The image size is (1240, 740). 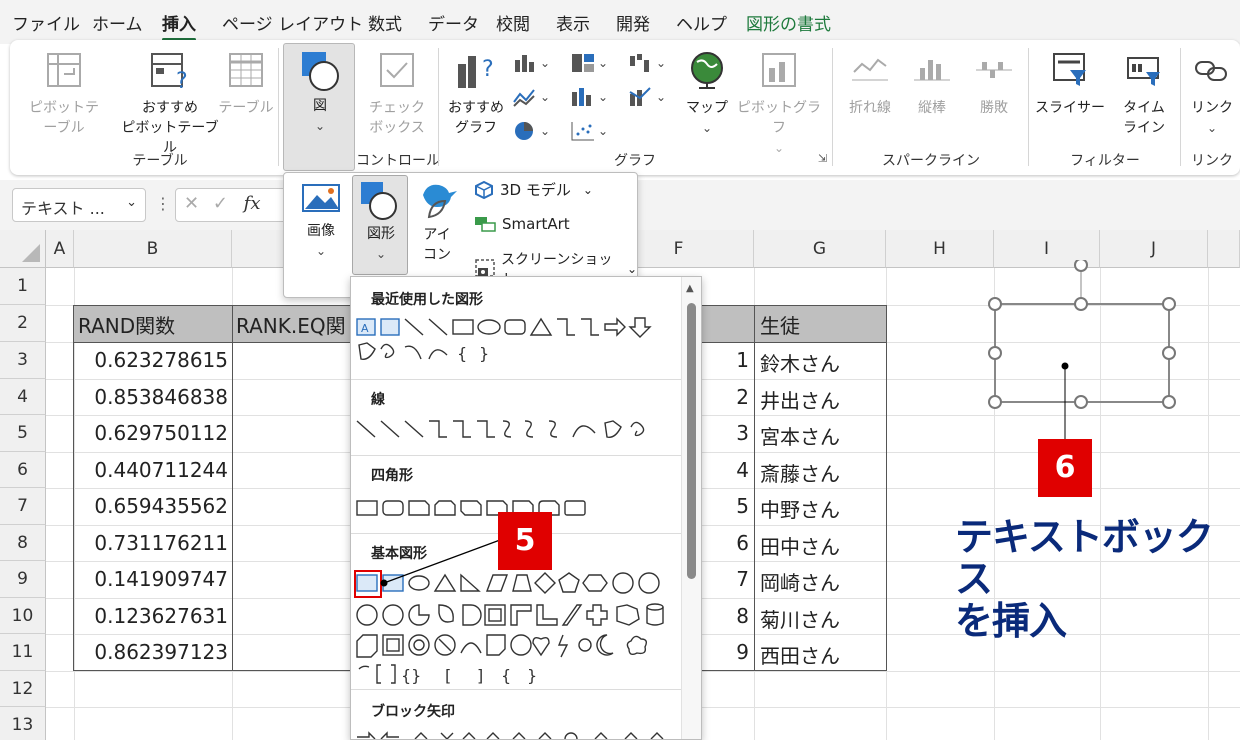 What do you see at coordinates (23, 652) in the screenshot?
I see `row-header-11: 11` at bounding box center [23, 652].